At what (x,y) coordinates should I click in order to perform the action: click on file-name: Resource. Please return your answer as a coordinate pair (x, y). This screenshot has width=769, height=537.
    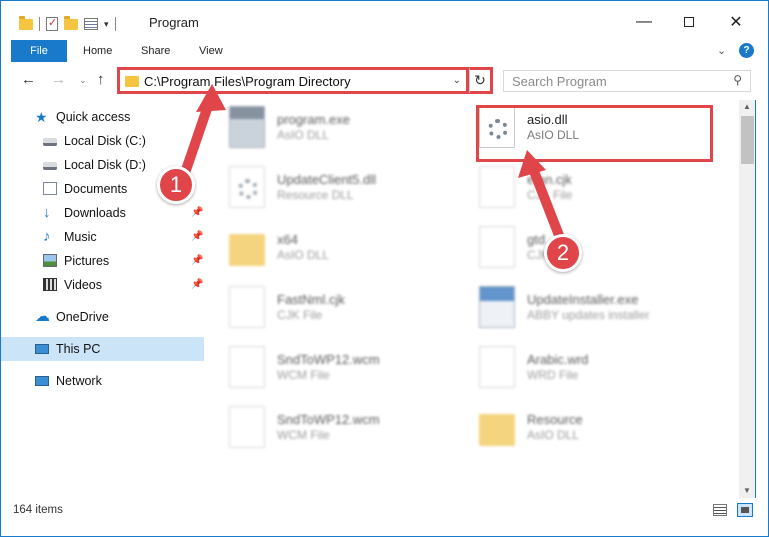
    Looking at the image, I should click on (555, 419).